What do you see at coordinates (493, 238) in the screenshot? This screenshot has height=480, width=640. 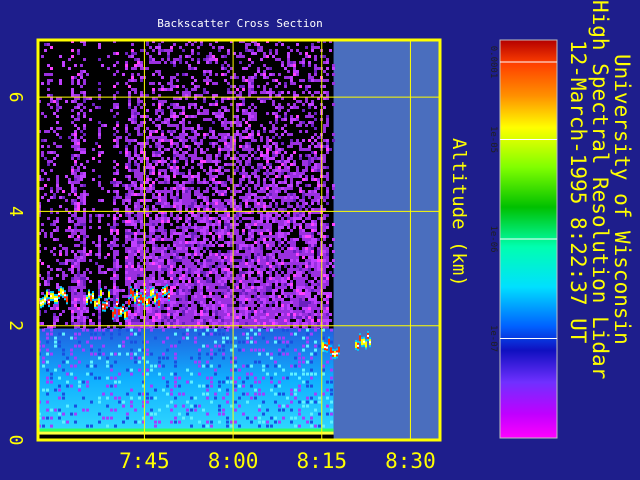 I see `colorbar-tick-label: 1e-06` at bounding box center [493, 238].